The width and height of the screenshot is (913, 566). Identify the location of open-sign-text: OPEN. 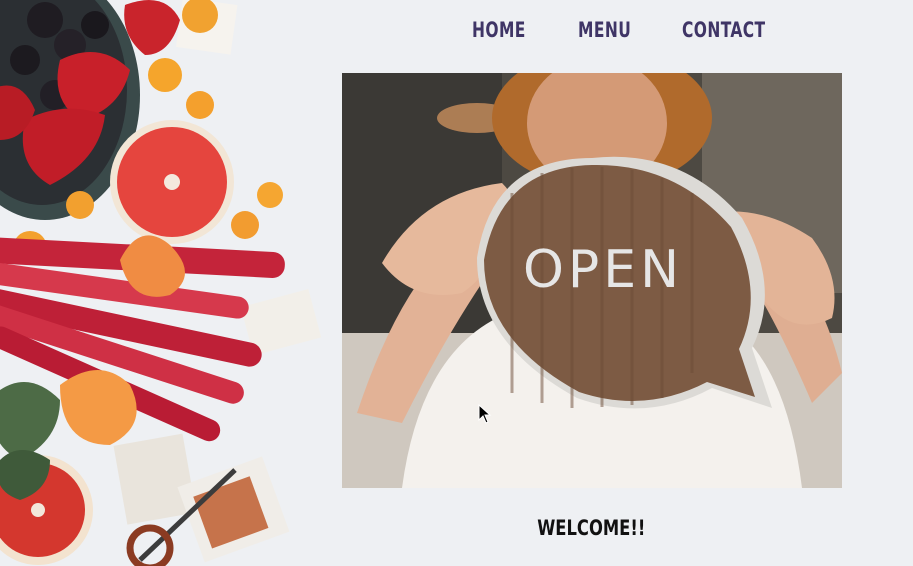
(603, 270).